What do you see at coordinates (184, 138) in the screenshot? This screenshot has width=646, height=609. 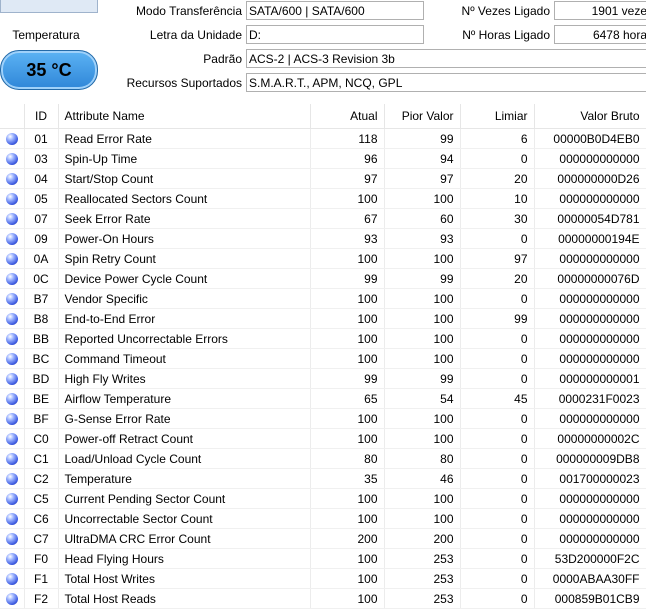 I see `attribute-name: Read Error Rate` at bounding box center [184, 138].